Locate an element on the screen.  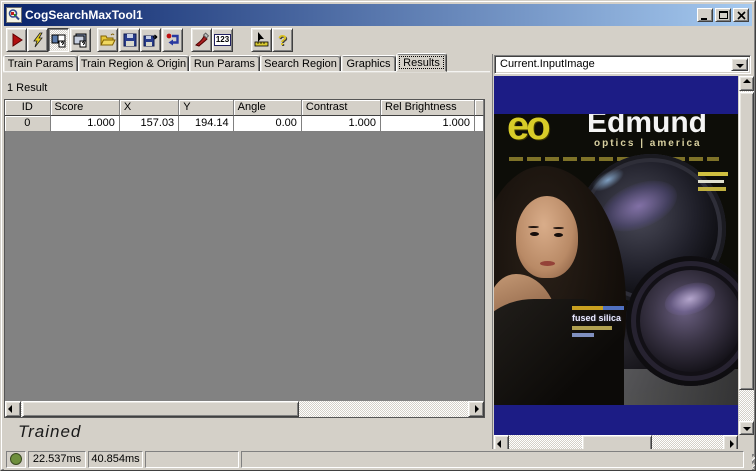
show-numeric-results-button: 123 is located at coordinates (222, 40).